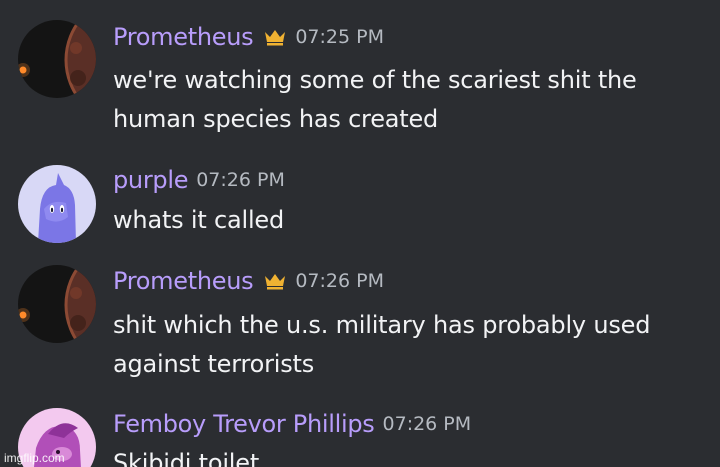 The width and height of the screenshot is (720, 467). I want to click on message-header: Femboy Trevor Phillips 07:26 PM, so click(292, 424).